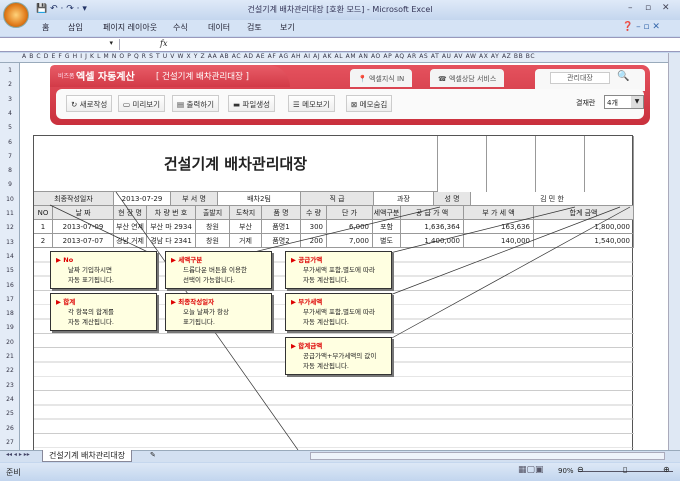  What do you see at coordinates (10, 270) in the screenshot?
I see `row-number: 15` at bounding box center [10, 270].